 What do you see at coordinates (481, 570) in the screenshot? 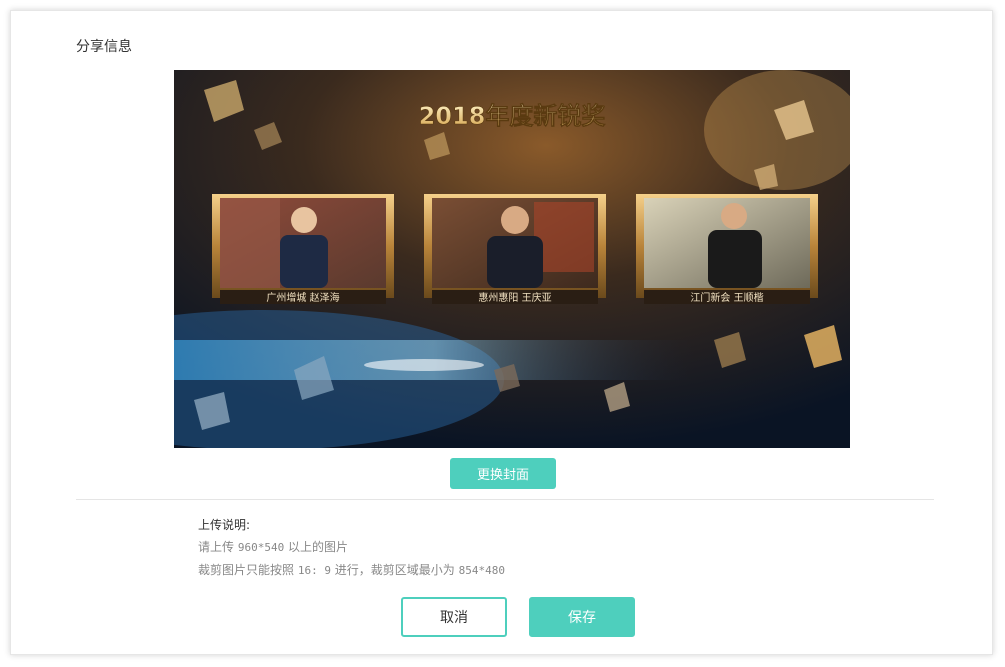
I see `upload-note-crop-min: 854*480` at bounding box center [481, 570].